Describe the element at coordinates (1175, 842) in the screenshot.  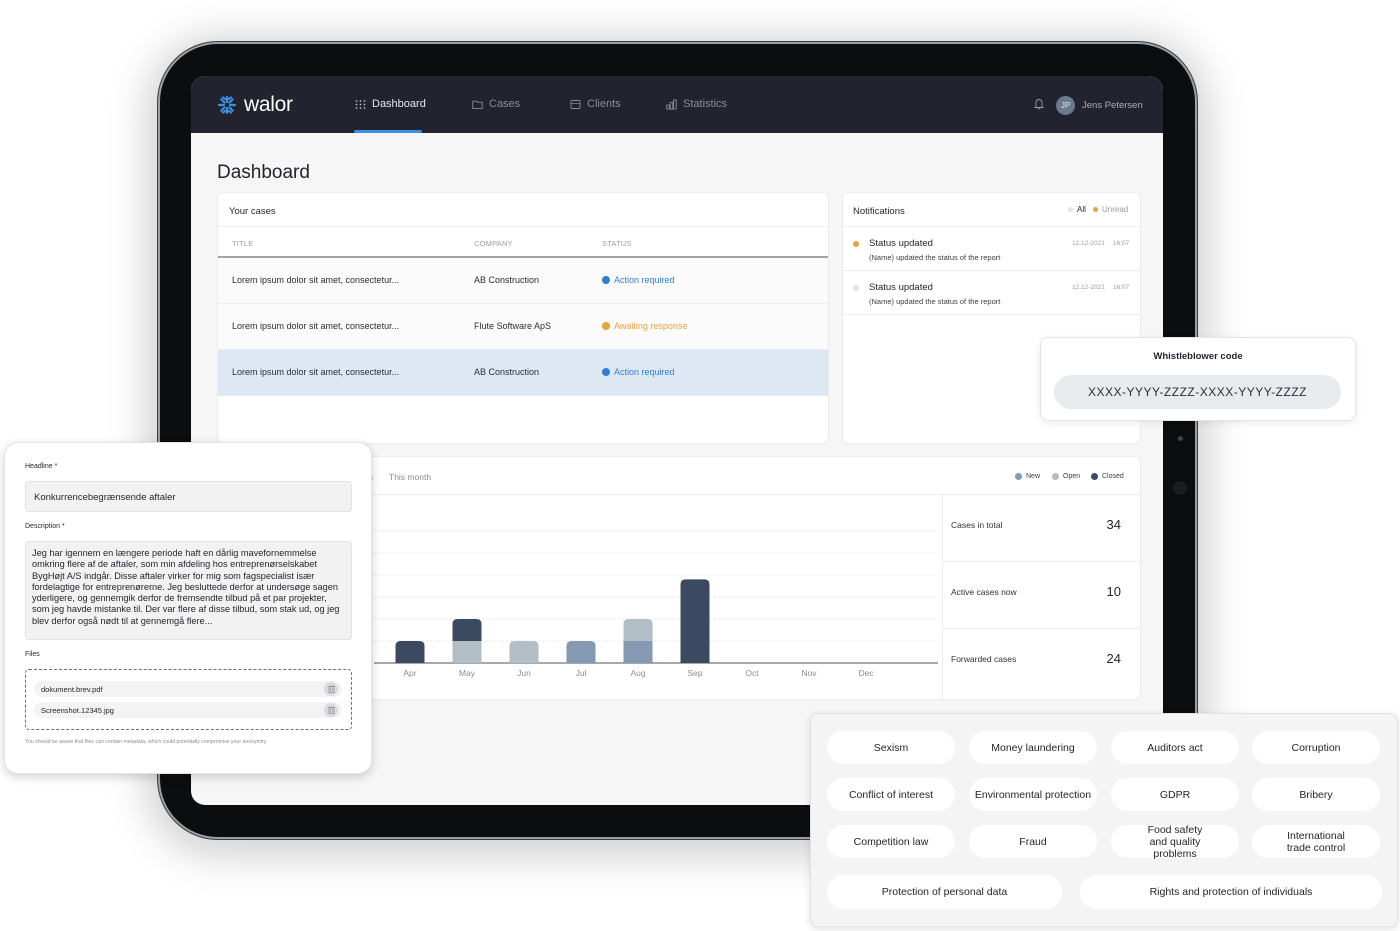
I see `category-chip: Food safety and quality problems` at that location.